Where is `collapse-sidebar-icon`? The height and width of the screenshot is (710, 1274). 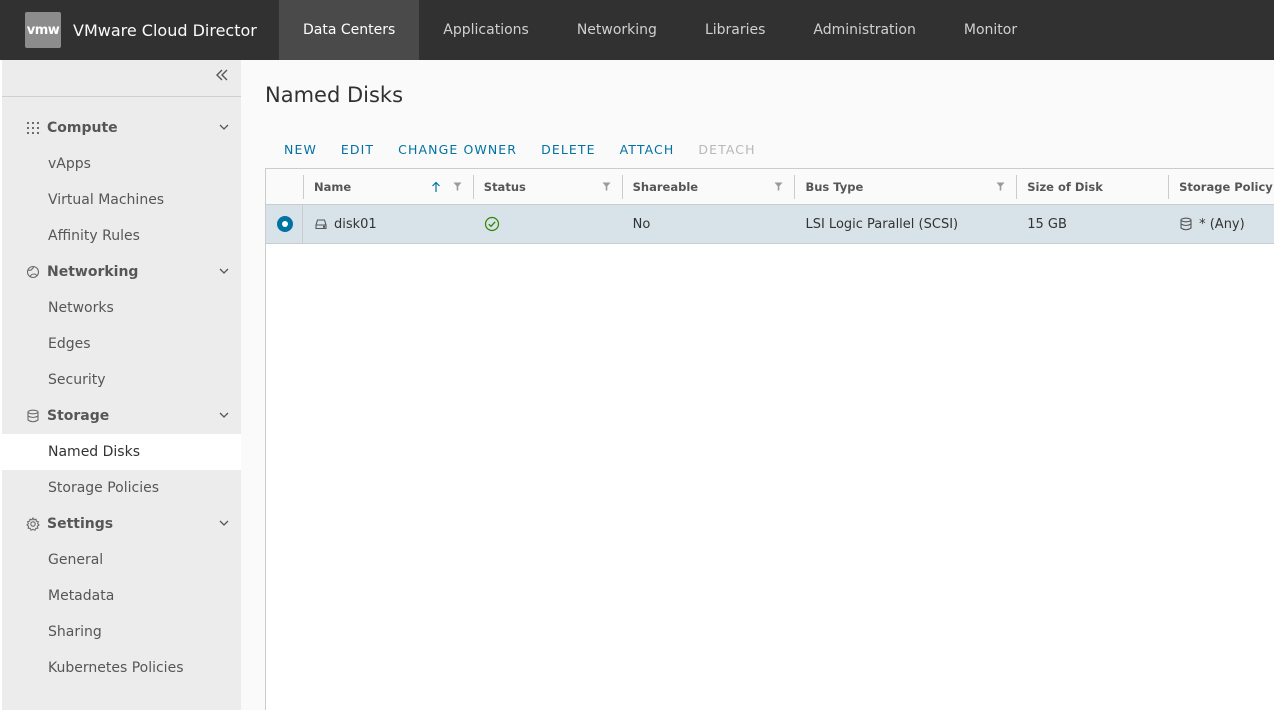 collapse-sidebar-icon is located at coordinates (222, 77).